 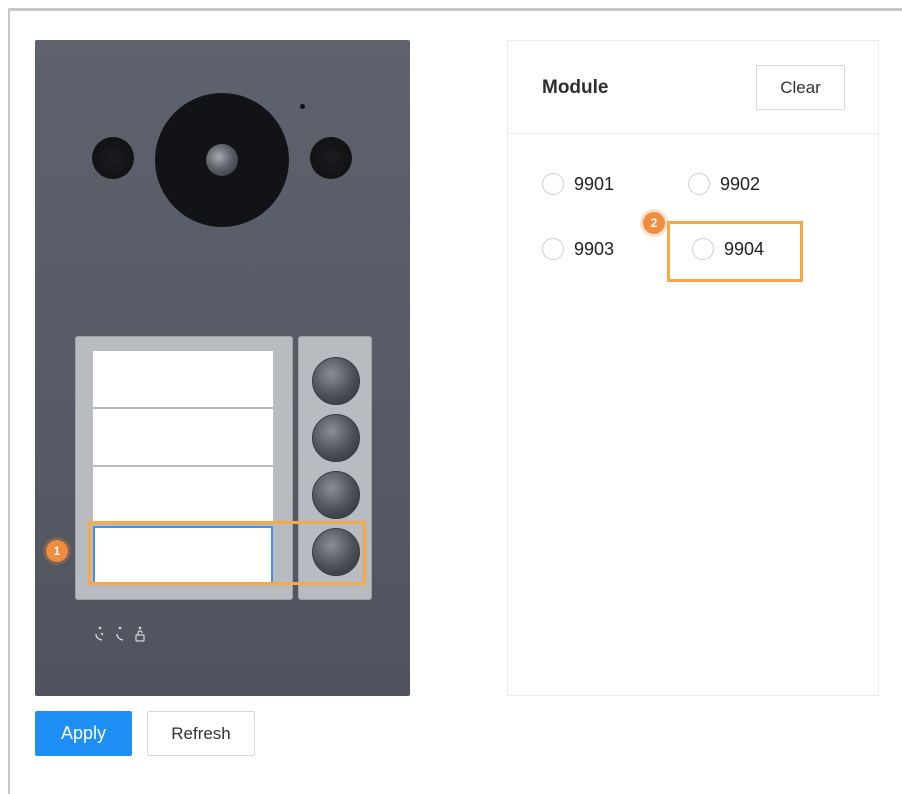 I want to click on status-indicators, so click(x=120, y=634).